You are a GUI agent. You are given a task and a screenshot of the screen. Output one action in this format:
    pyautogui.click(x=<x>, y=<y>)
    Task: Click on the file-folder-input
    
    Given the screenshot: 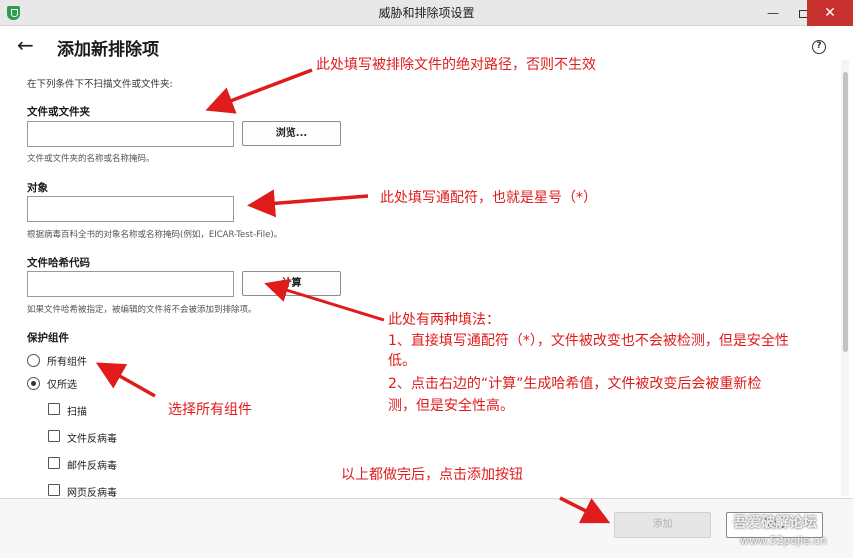 What is the action you would take?
    pyautogui.click(x=130, y=134)
    